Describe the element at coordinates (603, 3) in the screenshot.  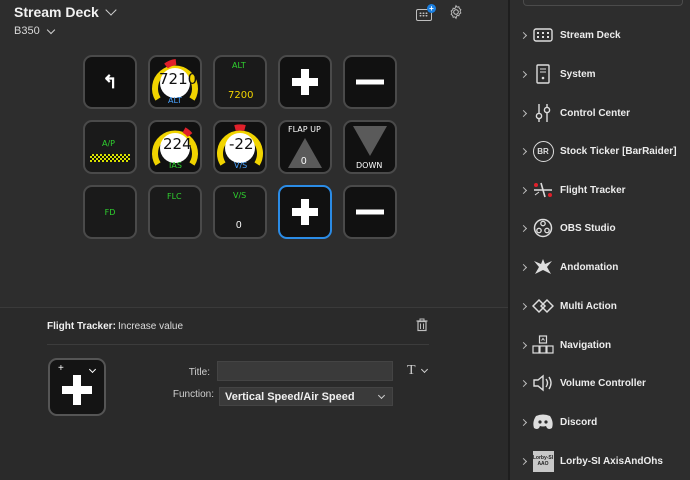
I see `search-input` at that location.